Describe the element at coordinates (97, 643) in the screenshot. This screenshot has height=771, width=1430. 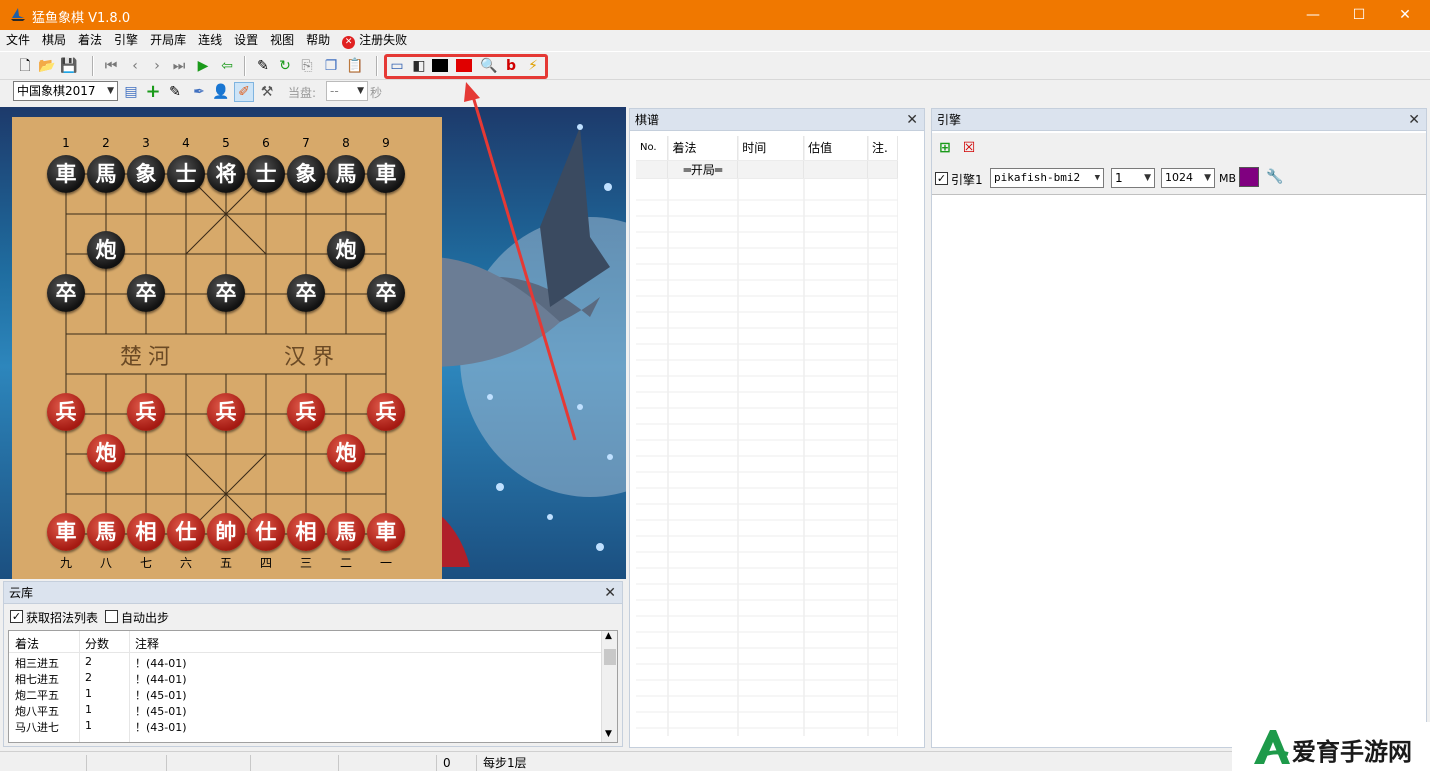
I see `col-header-score: 分数` at that location.